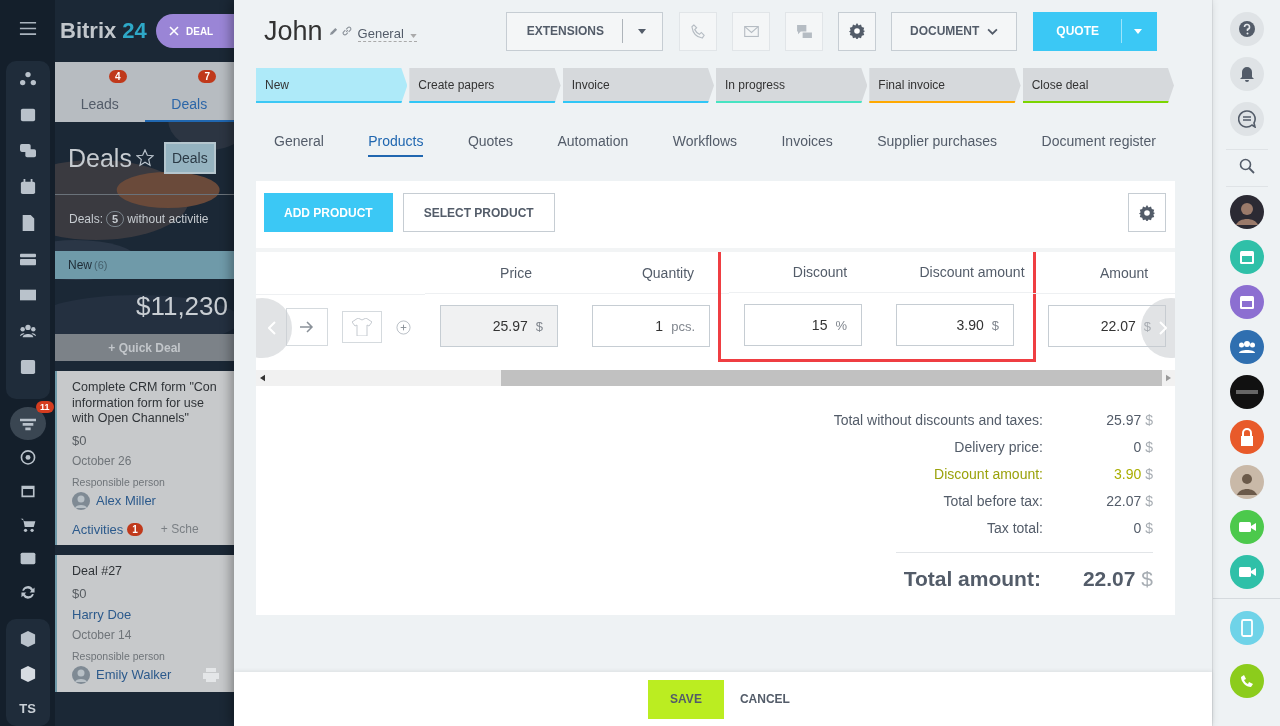  Describe the element at coordinates (937, 145) in the screenshot. I see `tab: Supplier purchases` at that location.